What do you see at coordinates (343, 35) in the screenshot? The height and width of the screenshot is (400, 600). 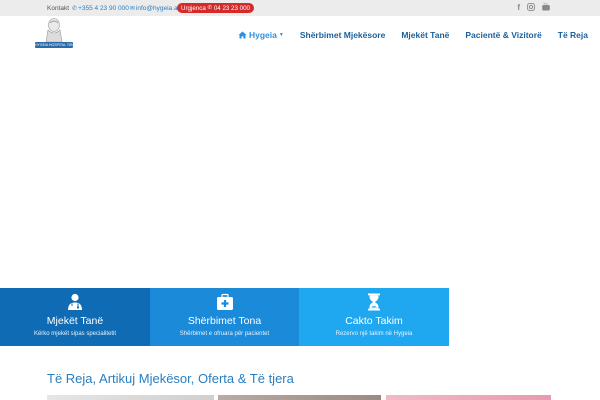 I see `nav-item-sherbimet: Shërbimet Mjekësore` at bounding box center [343, 35].